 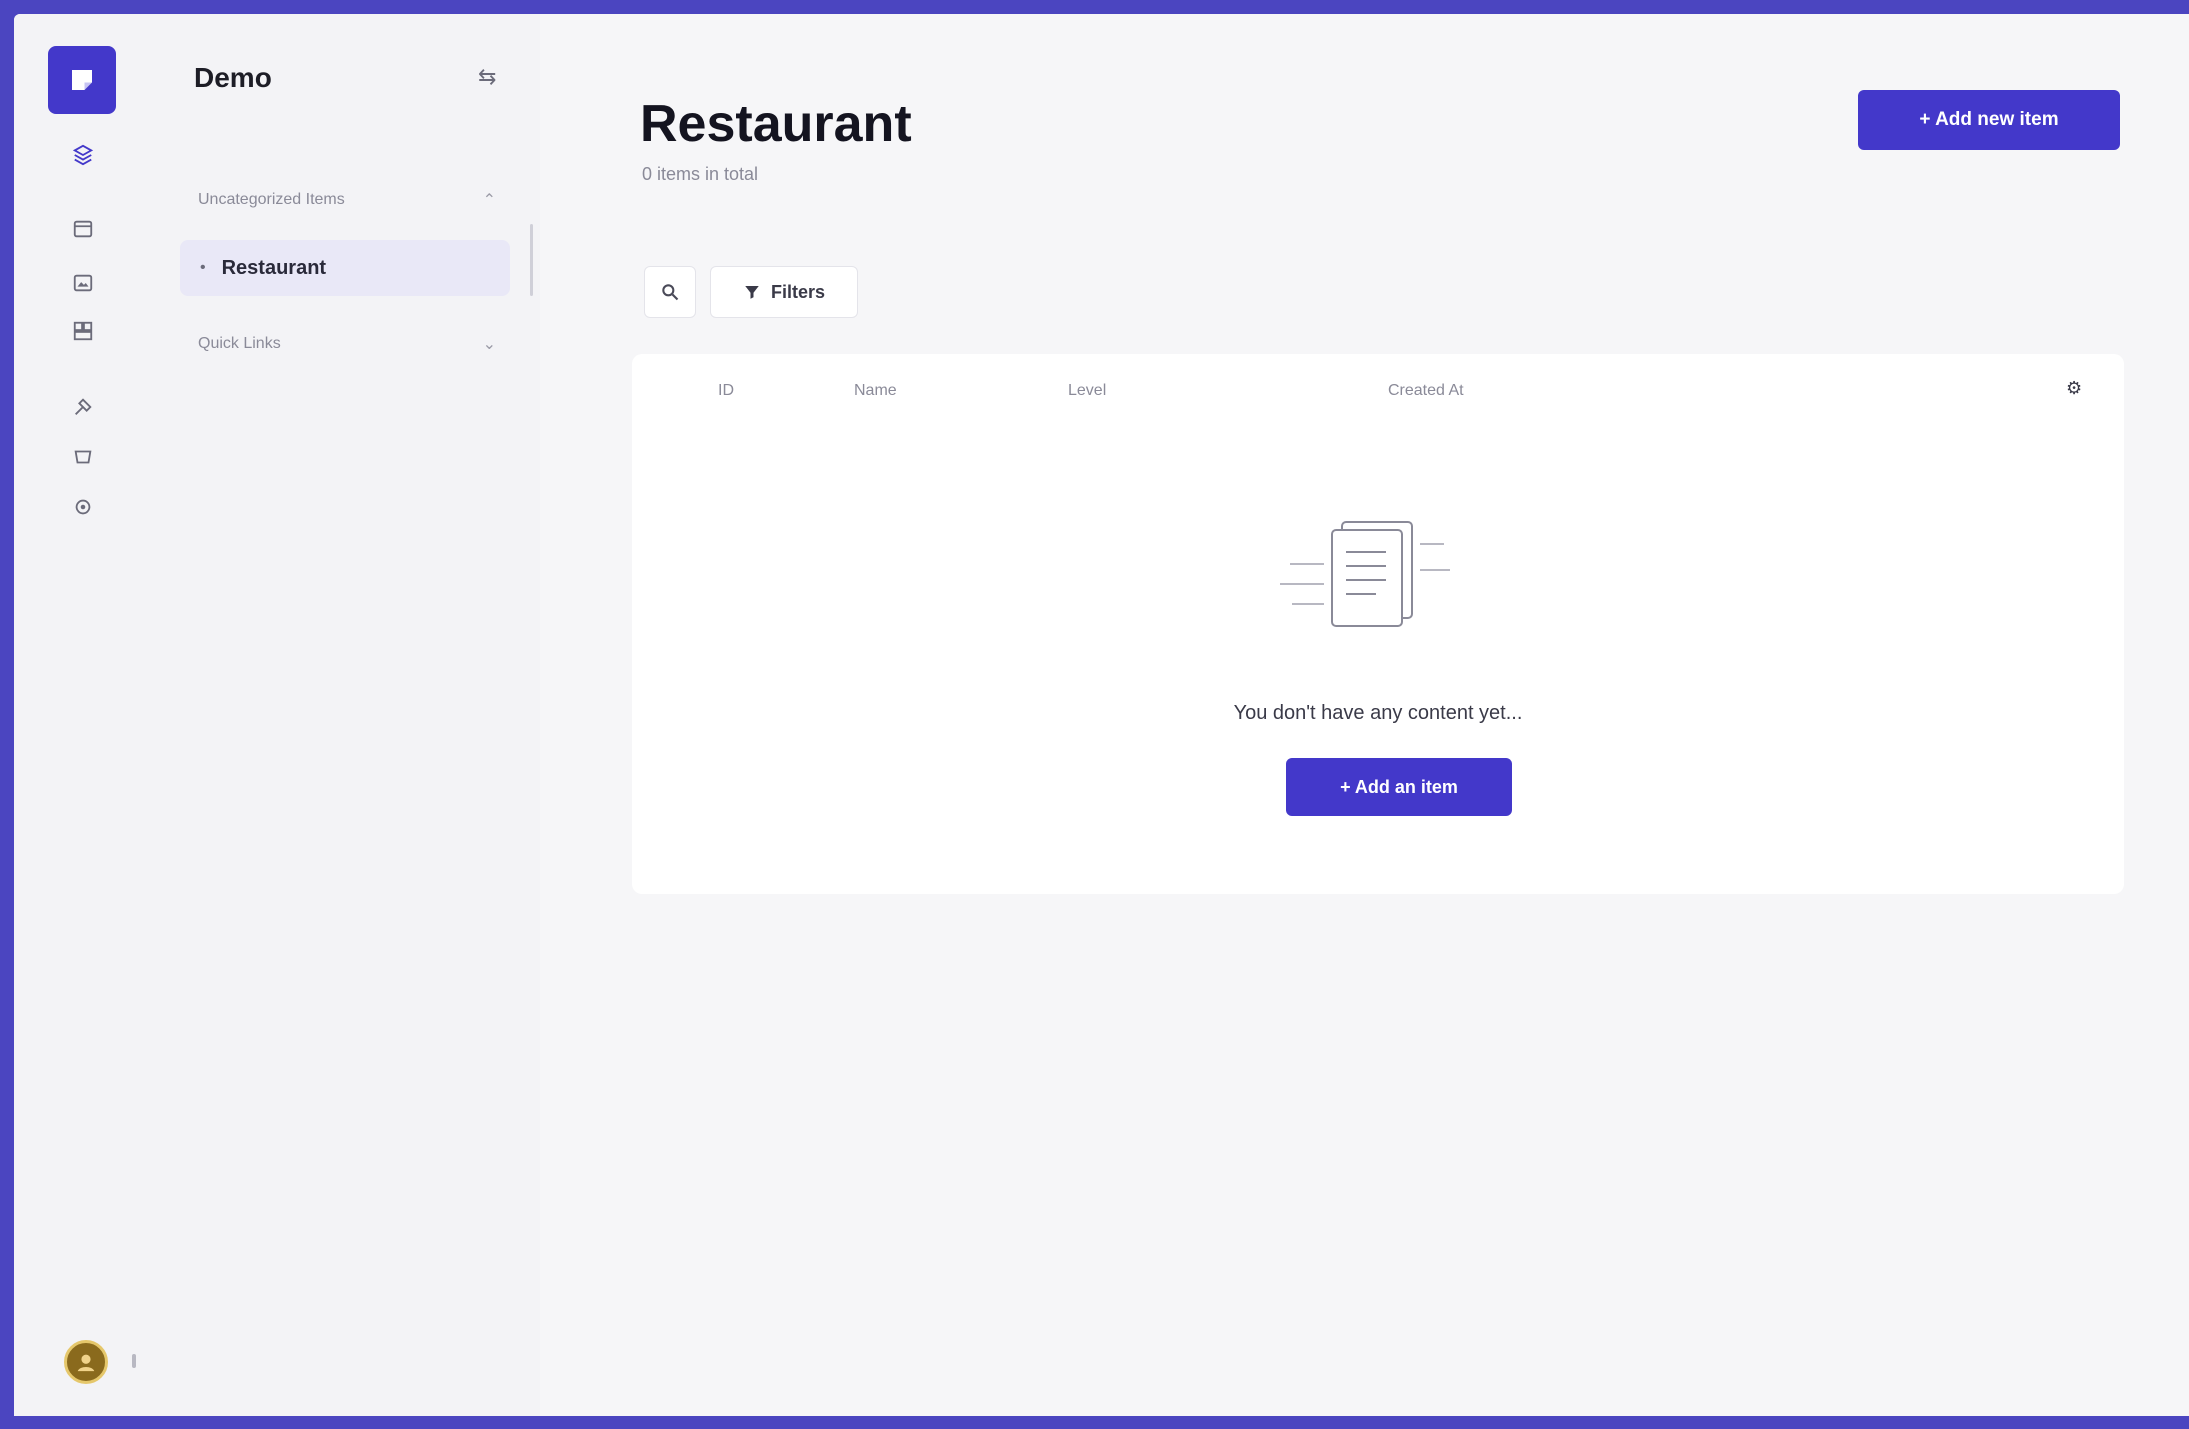 I want to click on add-new-item-button: + Add new item, so click(x=1989, y=120).